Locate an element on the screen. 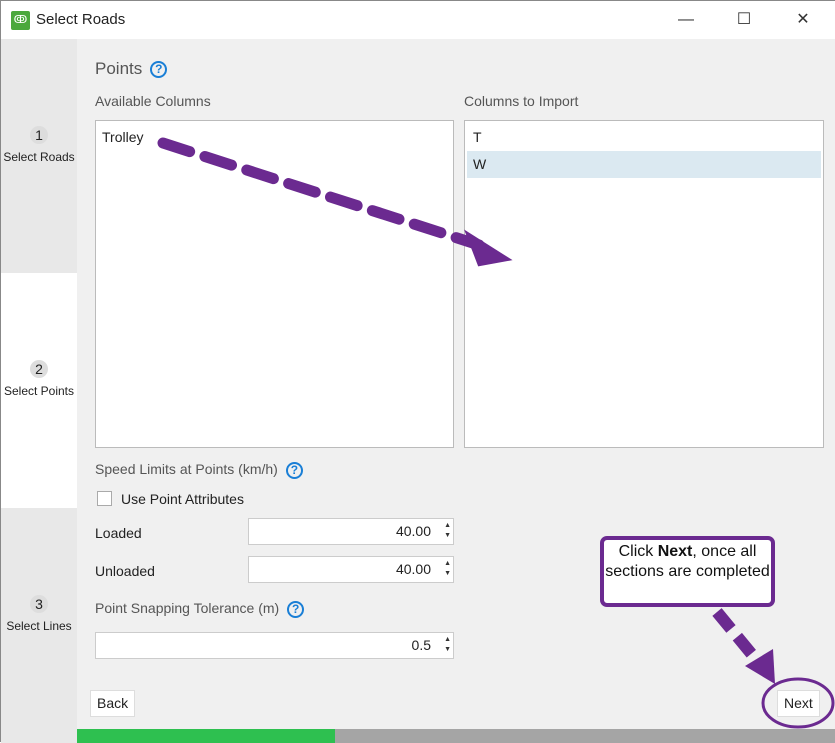 Image resolution: width=835 pixels, height=743 pixels. list-item: T is located at coordinates (644, 137).